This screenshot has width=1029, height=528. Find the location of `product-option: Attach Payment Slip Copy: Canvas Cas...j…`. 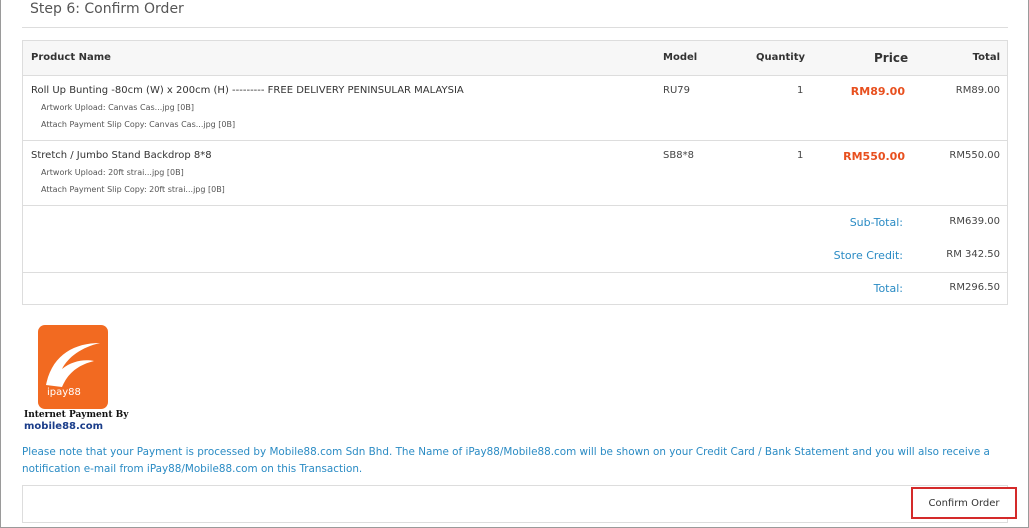

product-option: Attach Payment Slip Copy: Canvas Cas...j… is located at coordinates (138, 124).